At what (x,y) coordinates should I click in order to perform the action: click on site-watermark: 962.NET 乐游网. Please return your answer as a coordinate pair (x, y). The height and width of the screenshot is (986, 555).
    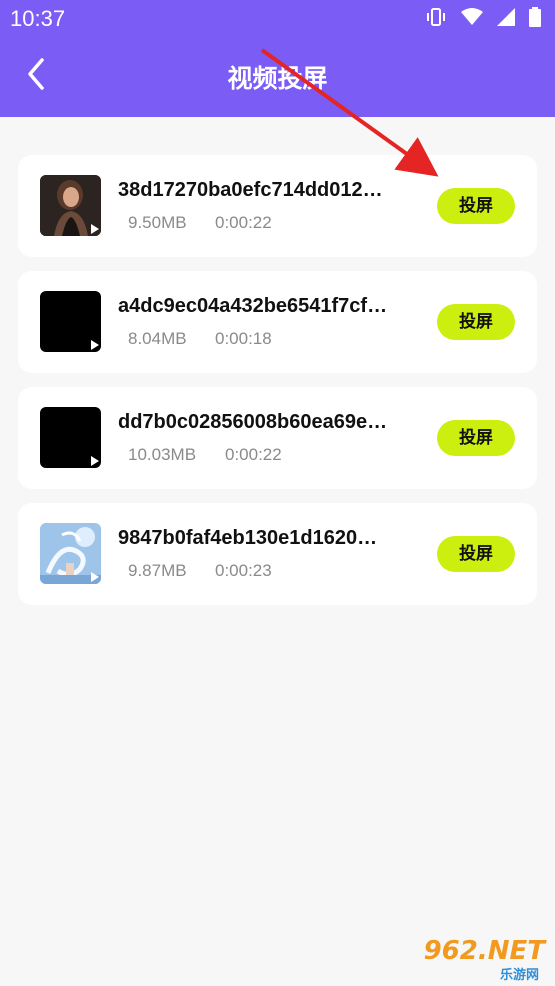
    Looking at the image, I should click on (480, 959).